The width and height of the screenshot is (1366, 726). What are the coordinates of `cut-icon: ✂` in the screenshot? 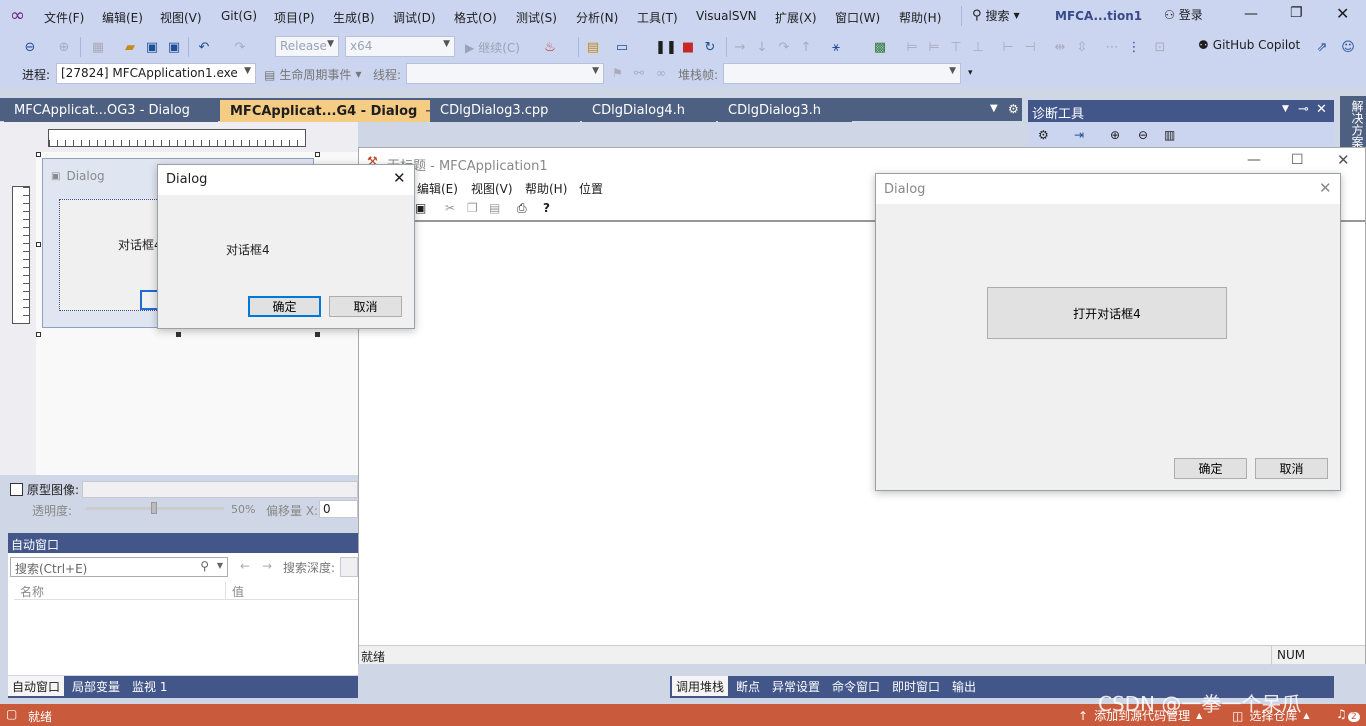 It's located at (450, 208).